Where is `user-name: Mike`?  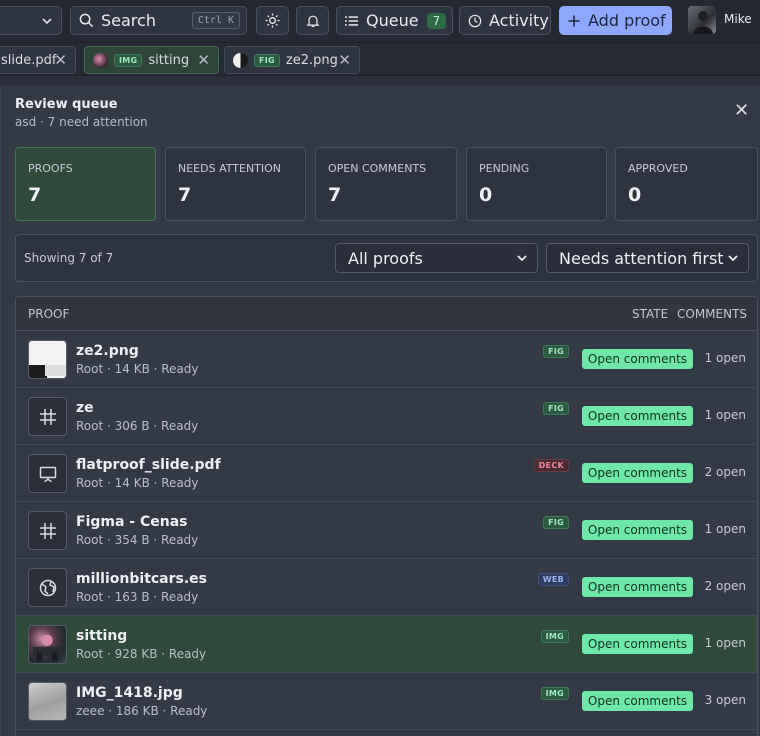 user-name: Mike is located at coordinates (738, 19).